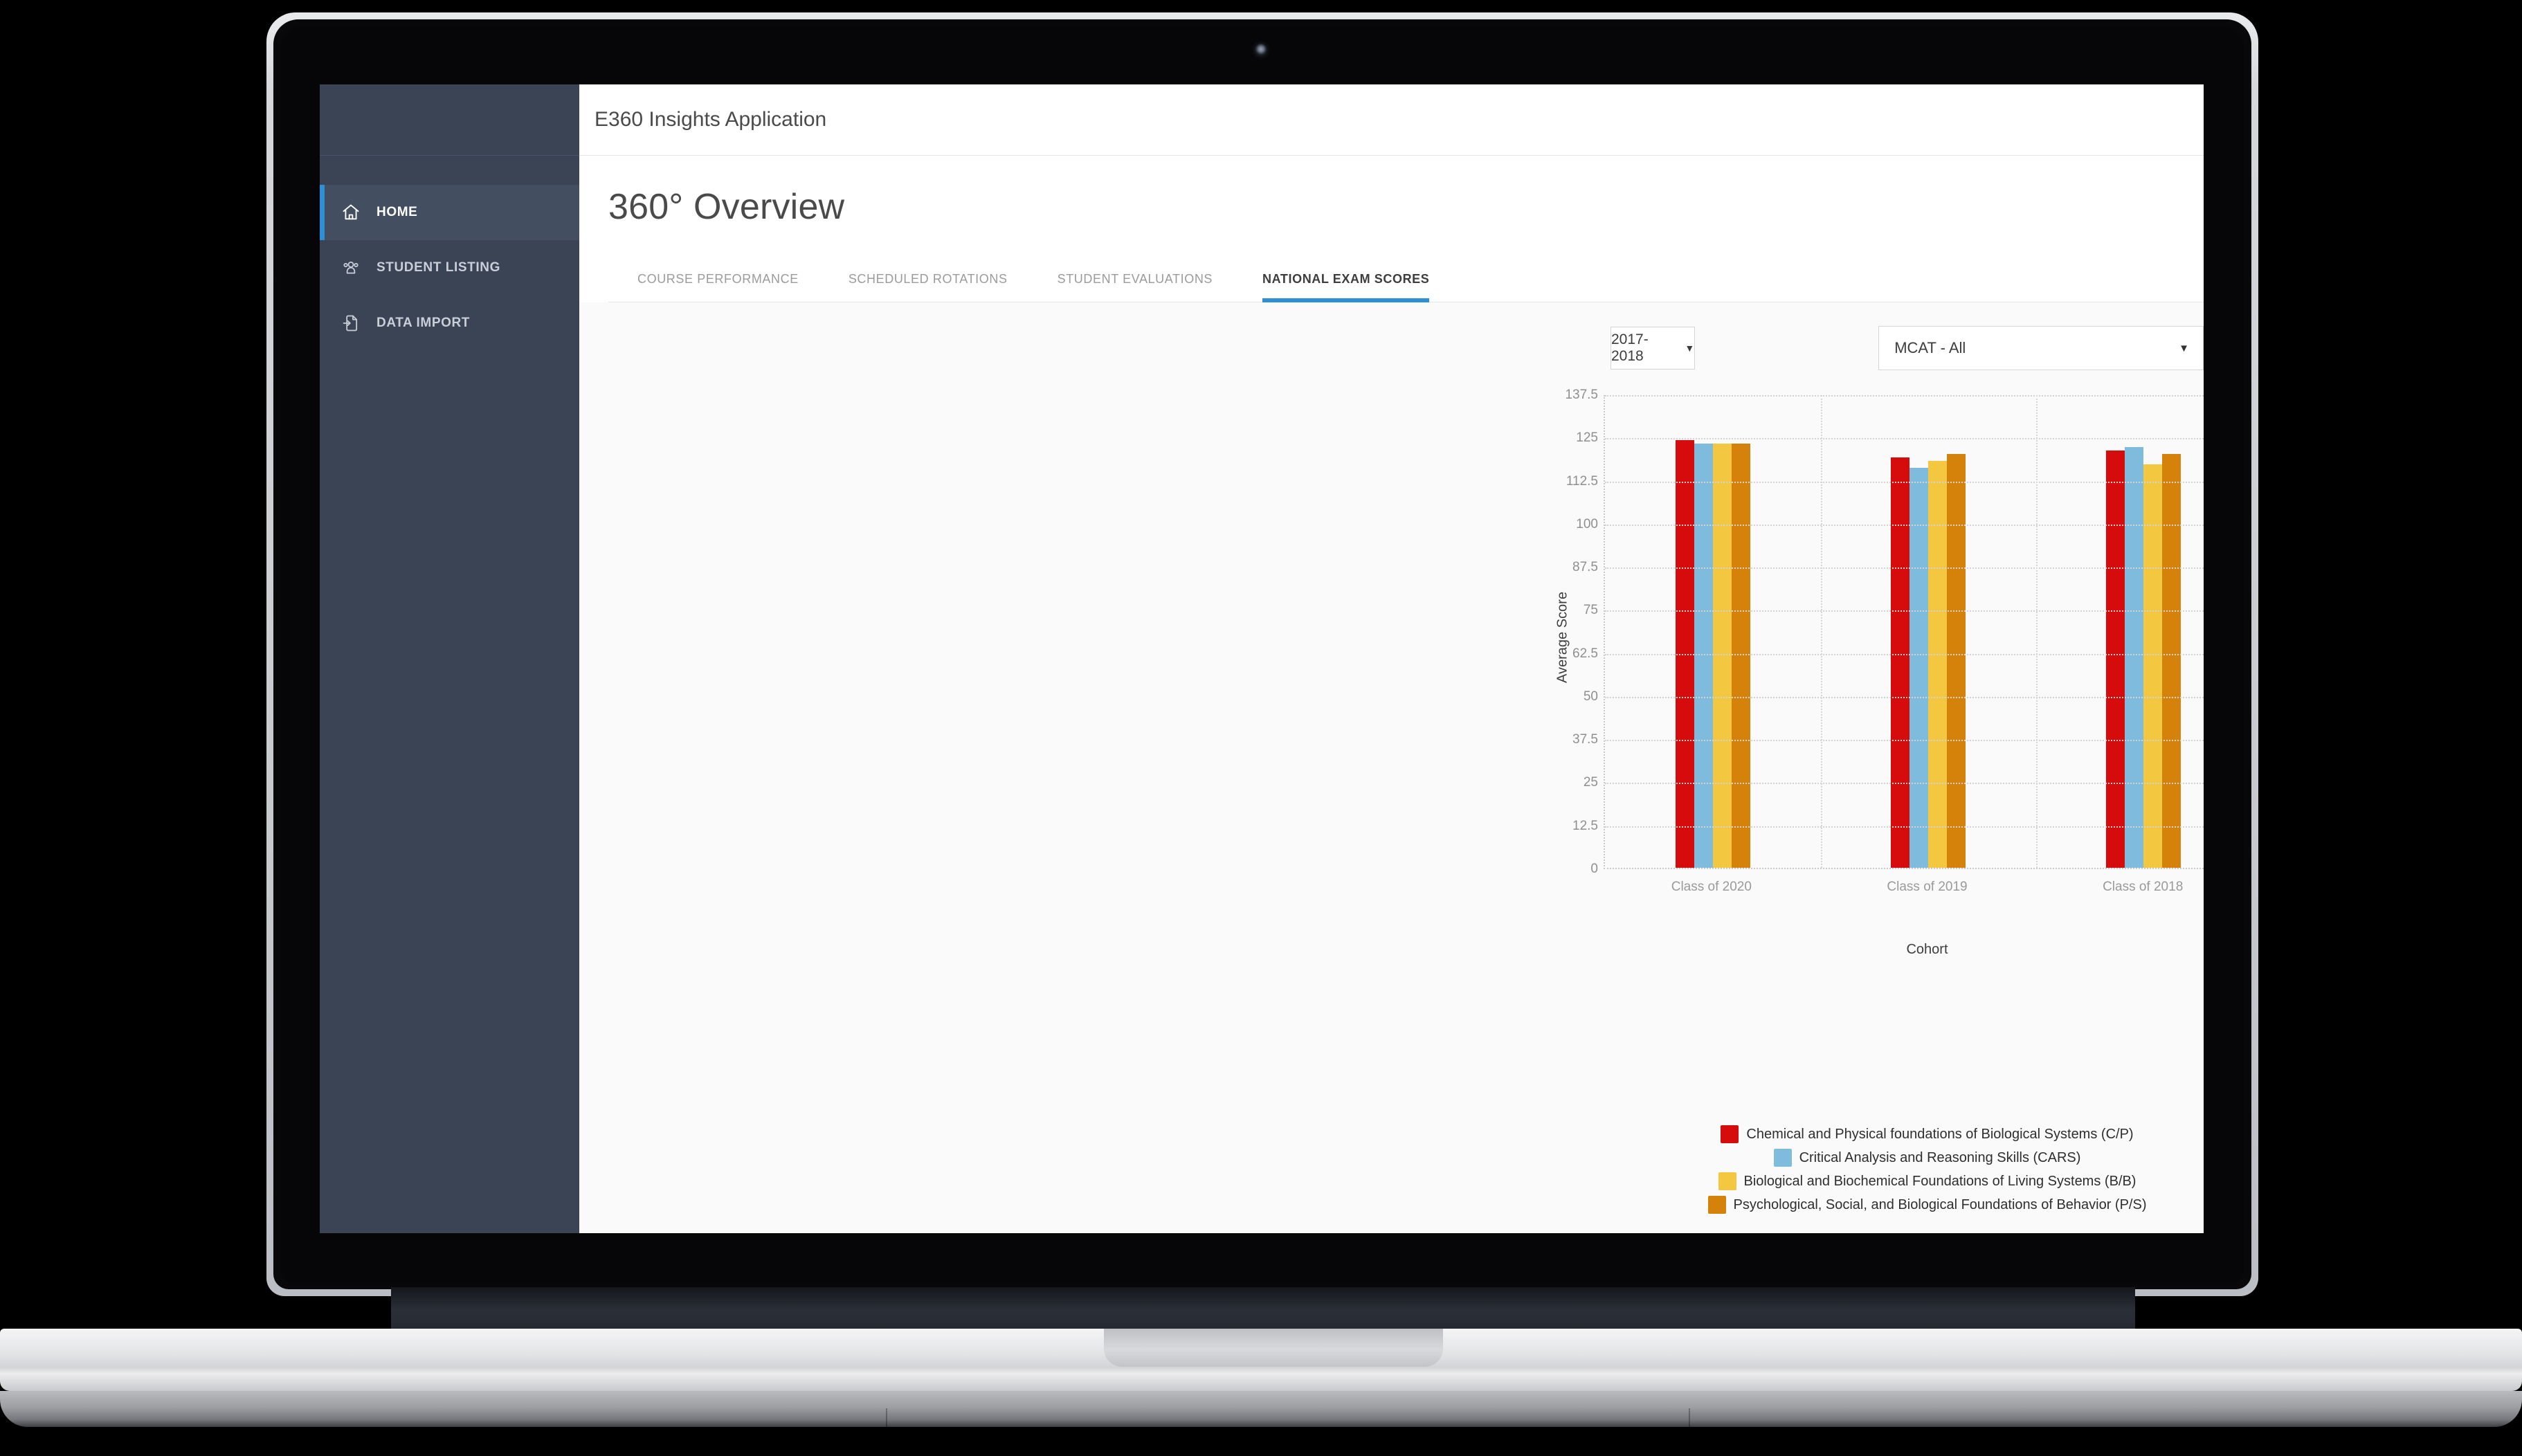 This screenshot has height=1456, width=2522. Describe the element at coordinates (351, 323) in the screenshot. I see `file-import-icon` at that location.